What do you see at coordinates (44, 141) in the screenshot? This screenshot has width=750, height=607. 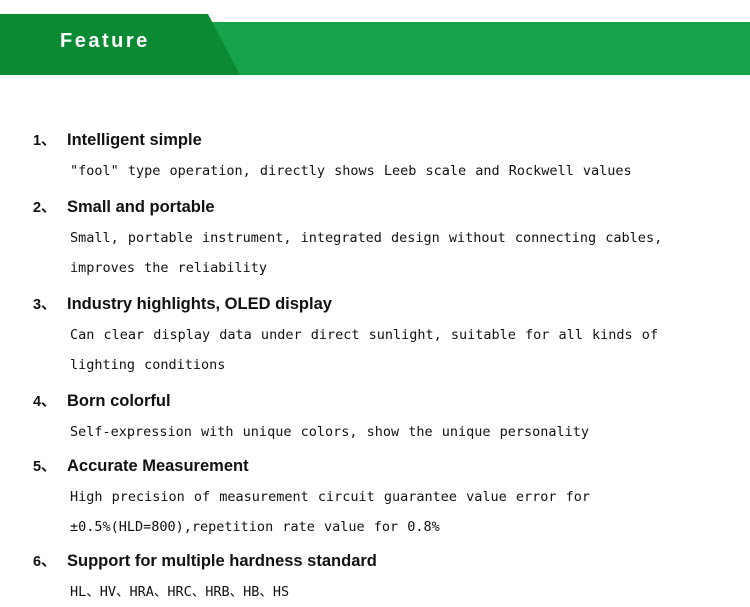 I see `feature-number-1: 1、` at bounding box center [44, 141].